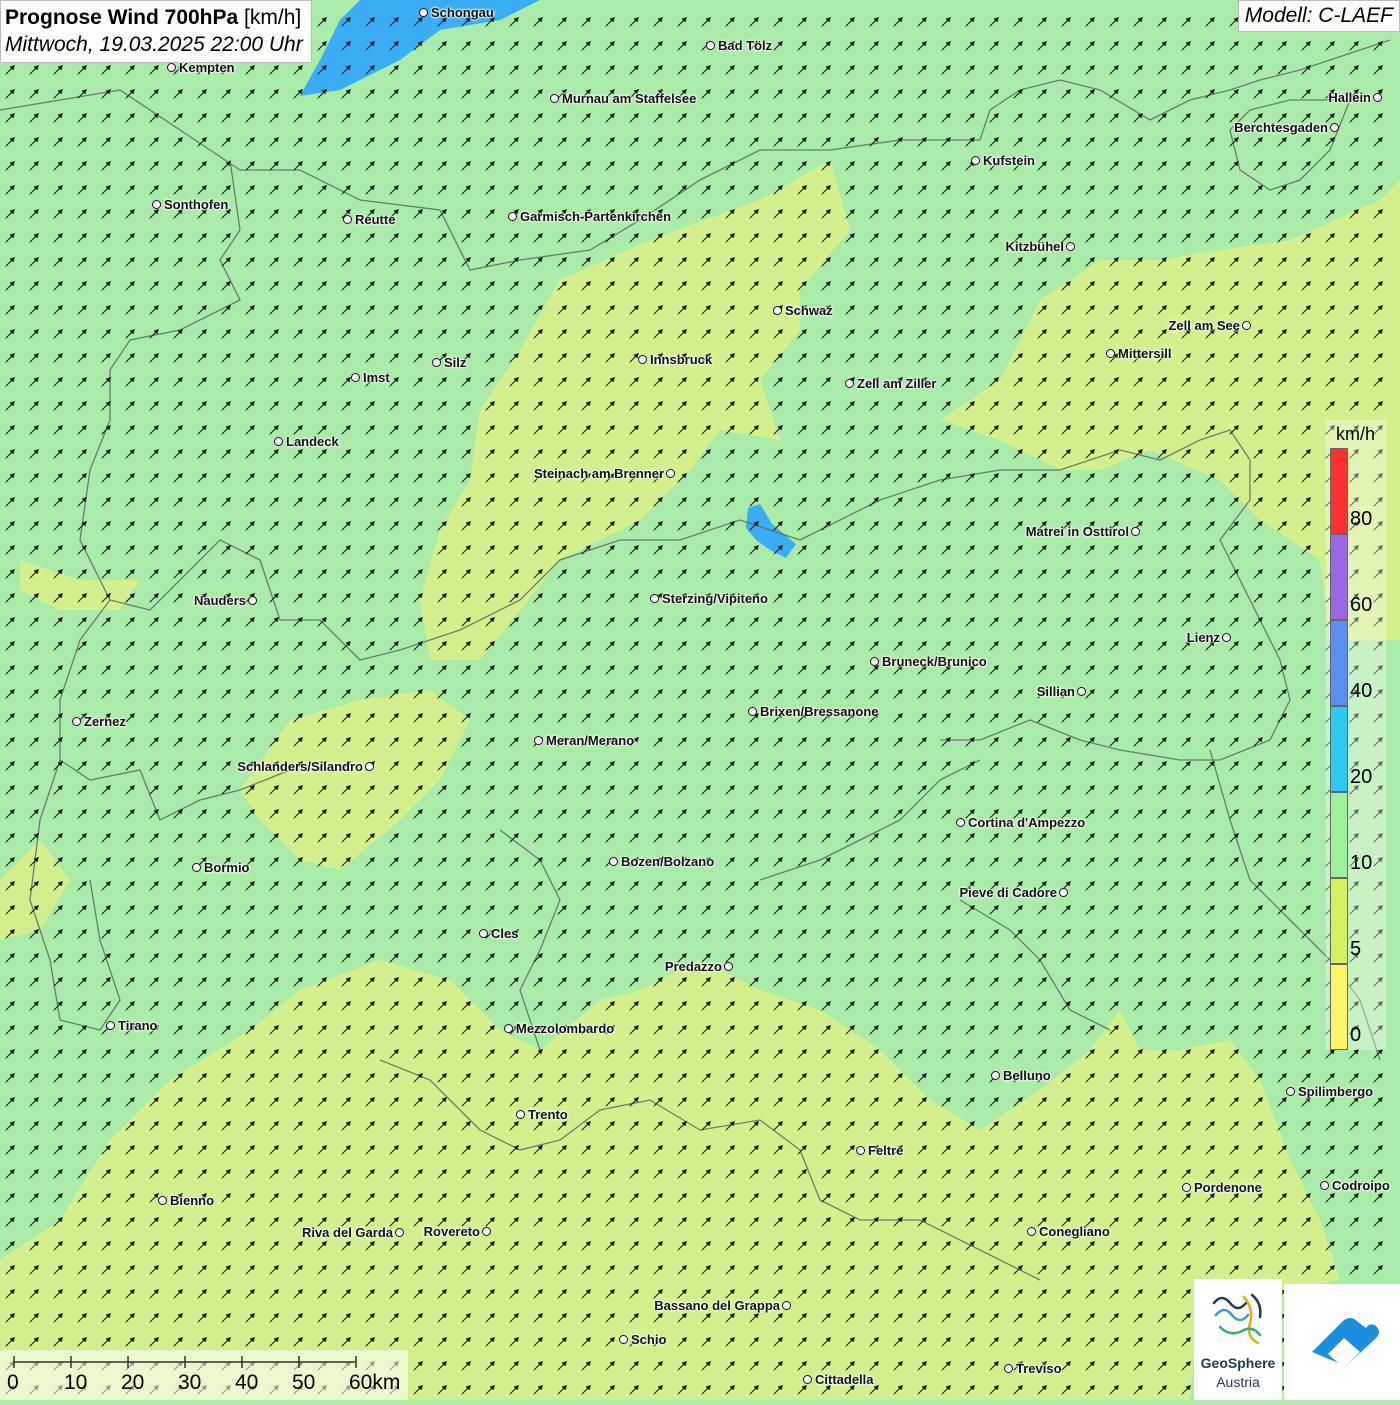 This screenshot has width=1400, height=1405. I want to click on scale-bar-line, so click(204, 1375).